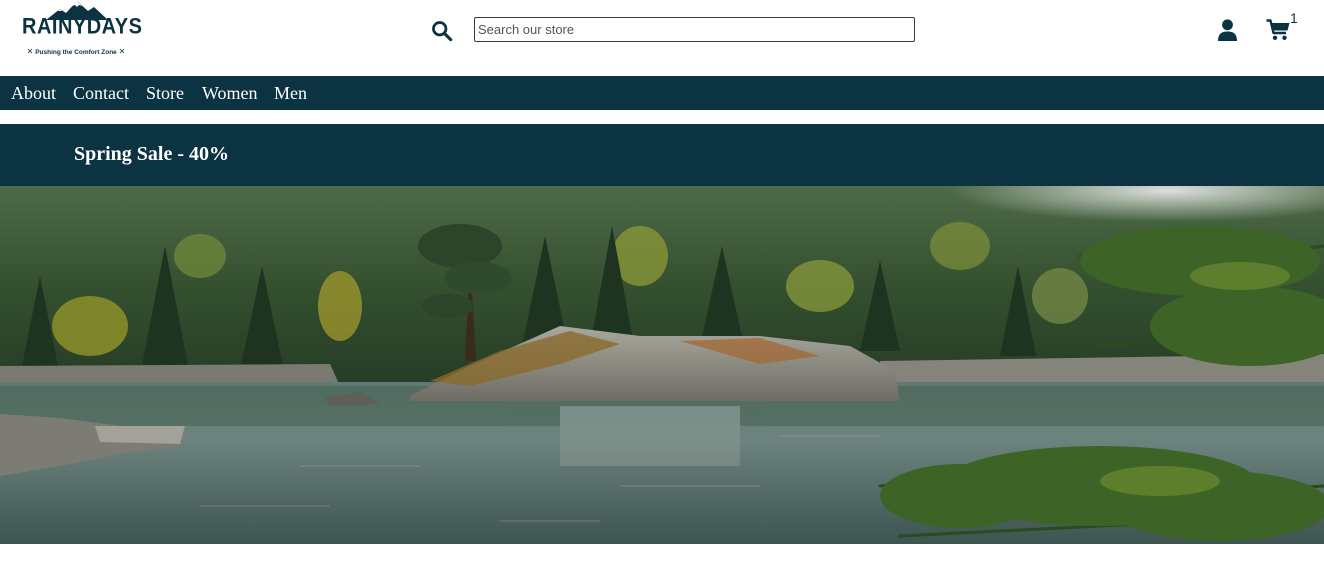 This screenshot has height=579, width=1324. Describe the element at coordinates (230, 93) in the screenshot. I see `nav-link-women: Women` at that location.